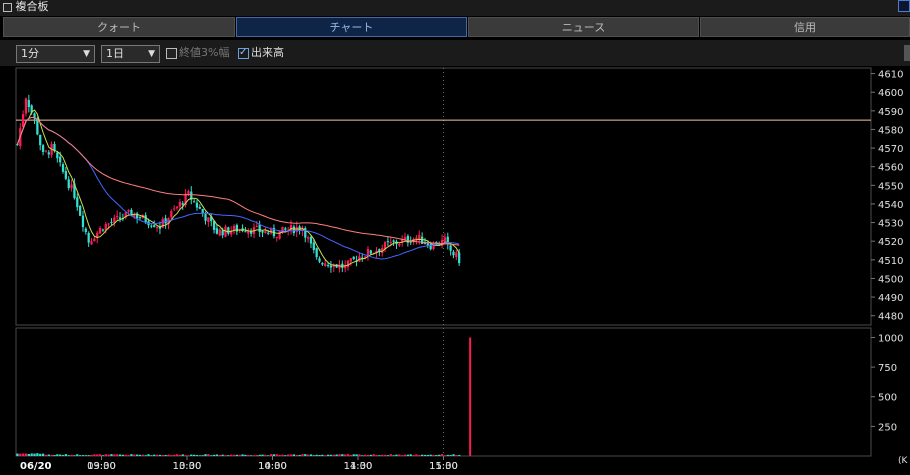 The width and height of the screenshot is (910, 475). Describe the element at coordinates (443, 466) in the screenshot. I see `time-tick-label: 15:00` at that location.